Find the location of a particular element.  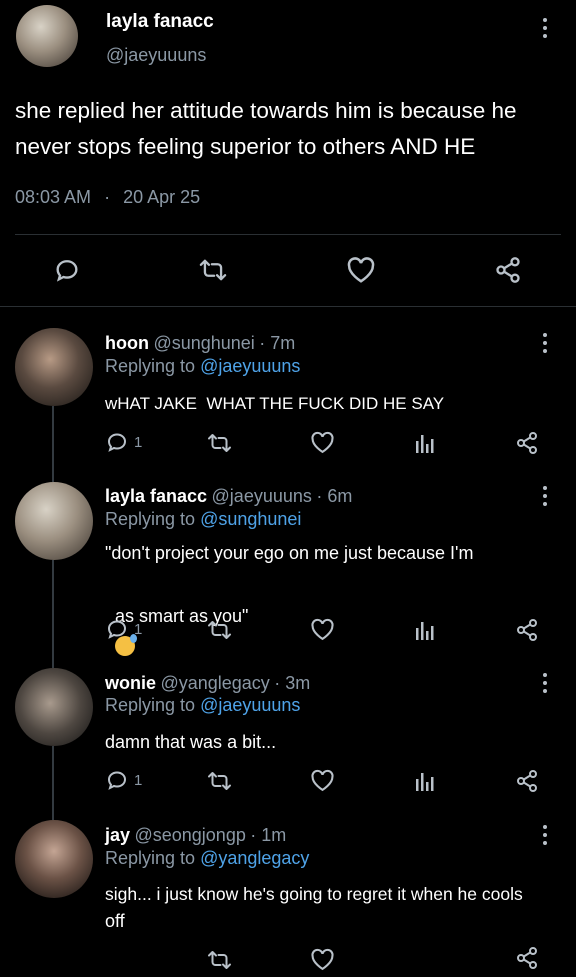

reply-author-name: layla fanacc is located at coordinates (156, 496).